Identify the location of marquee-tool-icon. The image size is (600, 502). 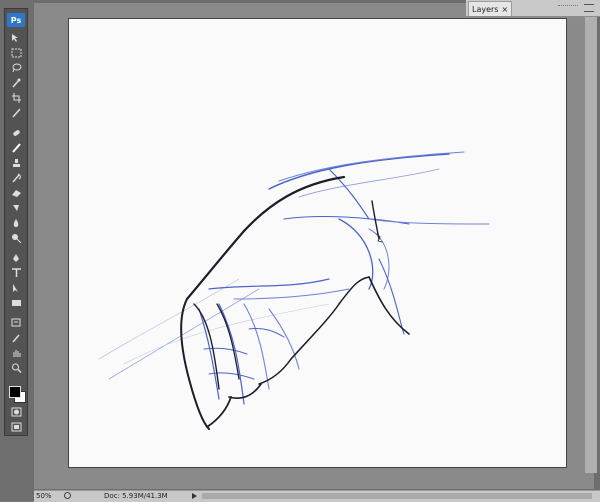
(16, 53).